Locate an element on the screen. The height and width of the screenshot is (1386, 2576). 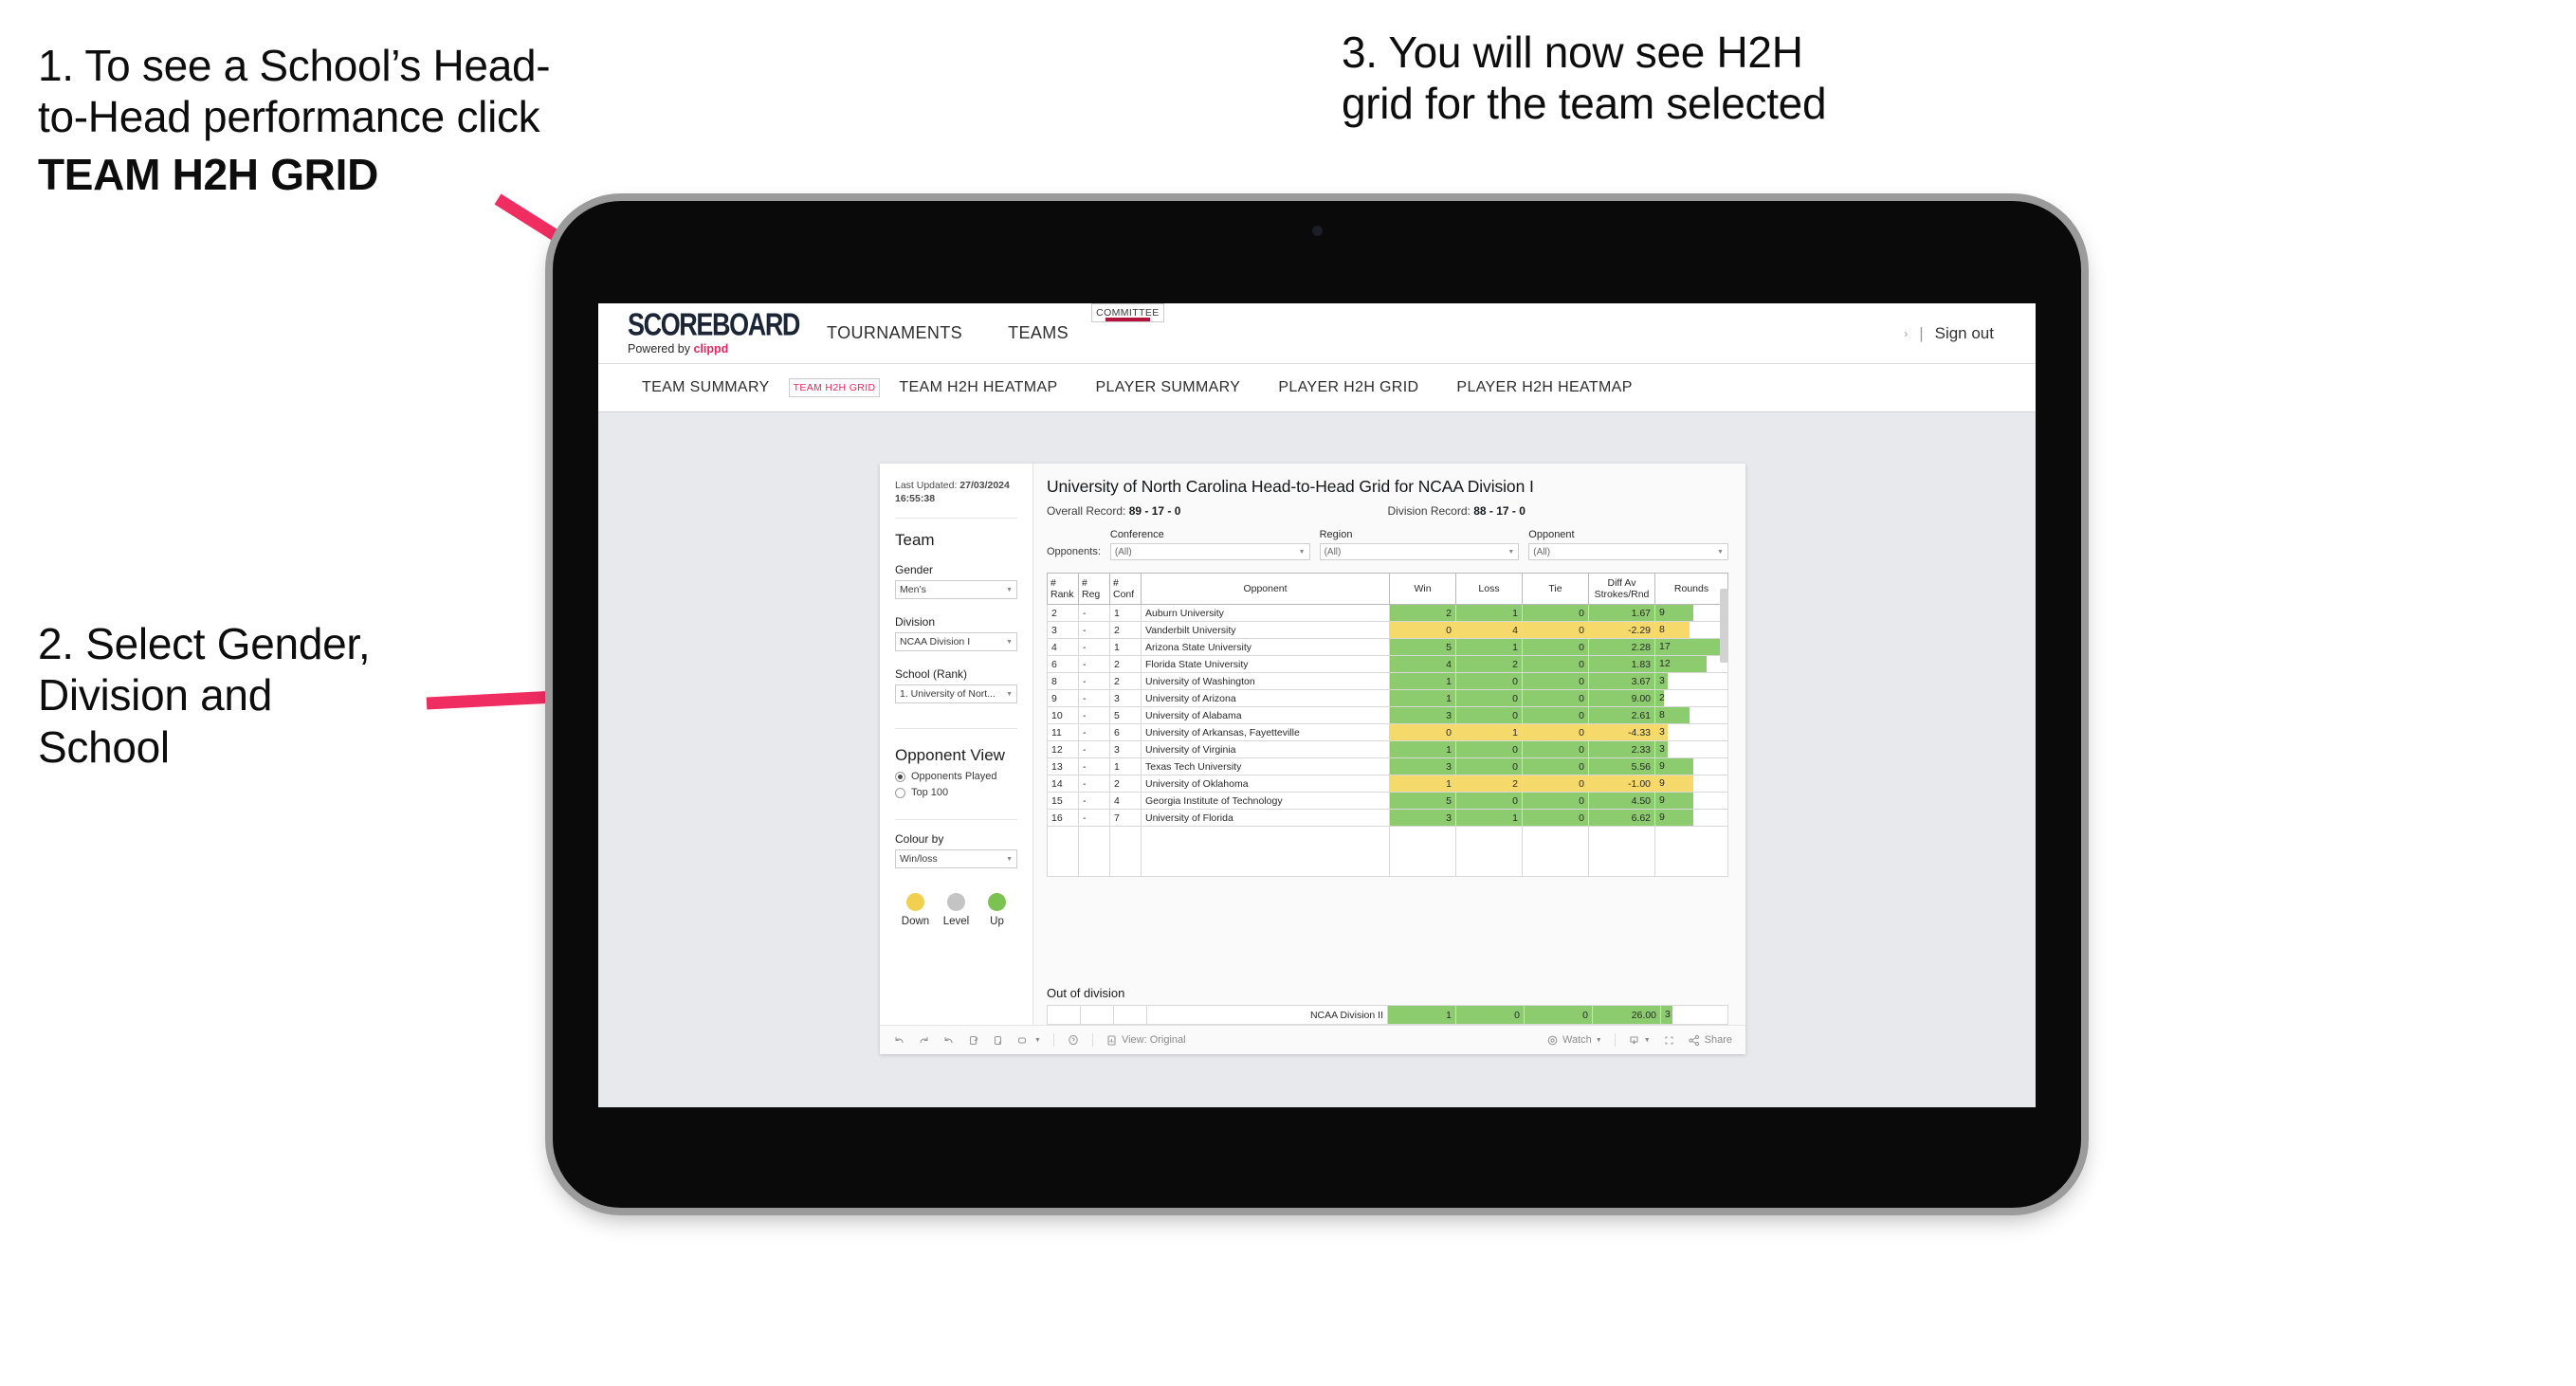
view-original-button: View: Original is located at coordinates (1145, 1040).